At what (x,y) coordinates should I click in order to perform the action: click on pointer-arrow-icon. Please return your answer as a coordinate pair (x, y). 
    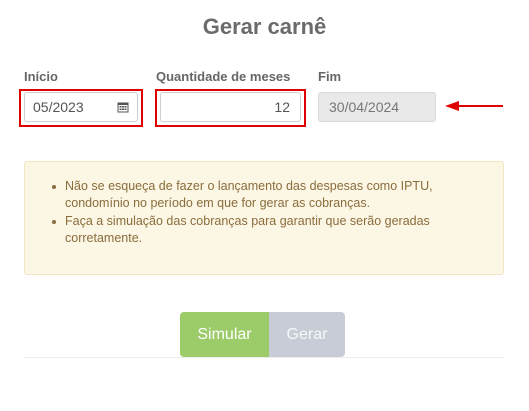
    Looking at the image, I should click on (474, 106).